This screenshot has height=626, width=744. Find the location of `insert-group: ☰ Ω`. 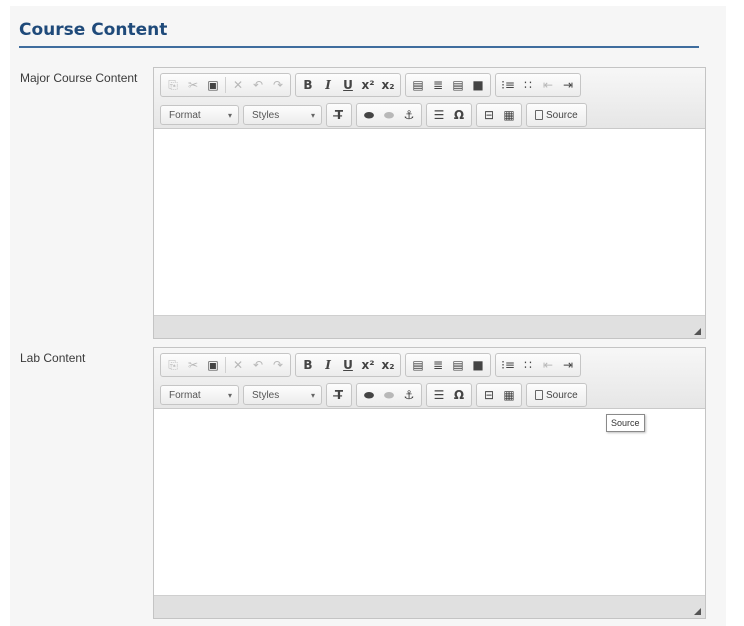

insert-group: ☰ Ω is located at coordinates (449, 115).